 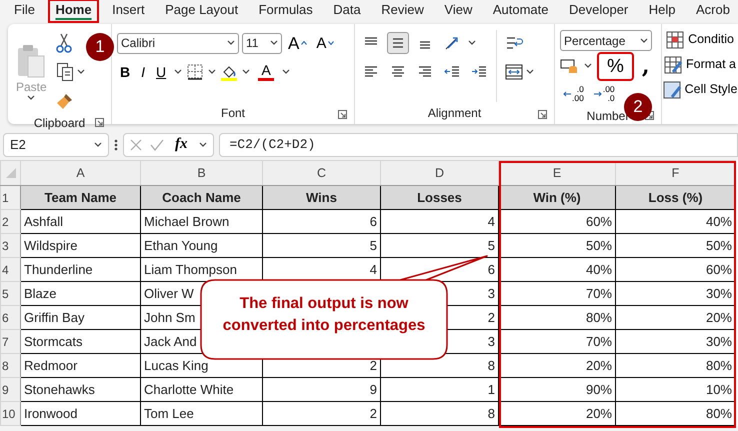 What do you see at coordinates (229, 72) in the screenshot?
I see `fill-color-icon` at bounding box center [229, 72].